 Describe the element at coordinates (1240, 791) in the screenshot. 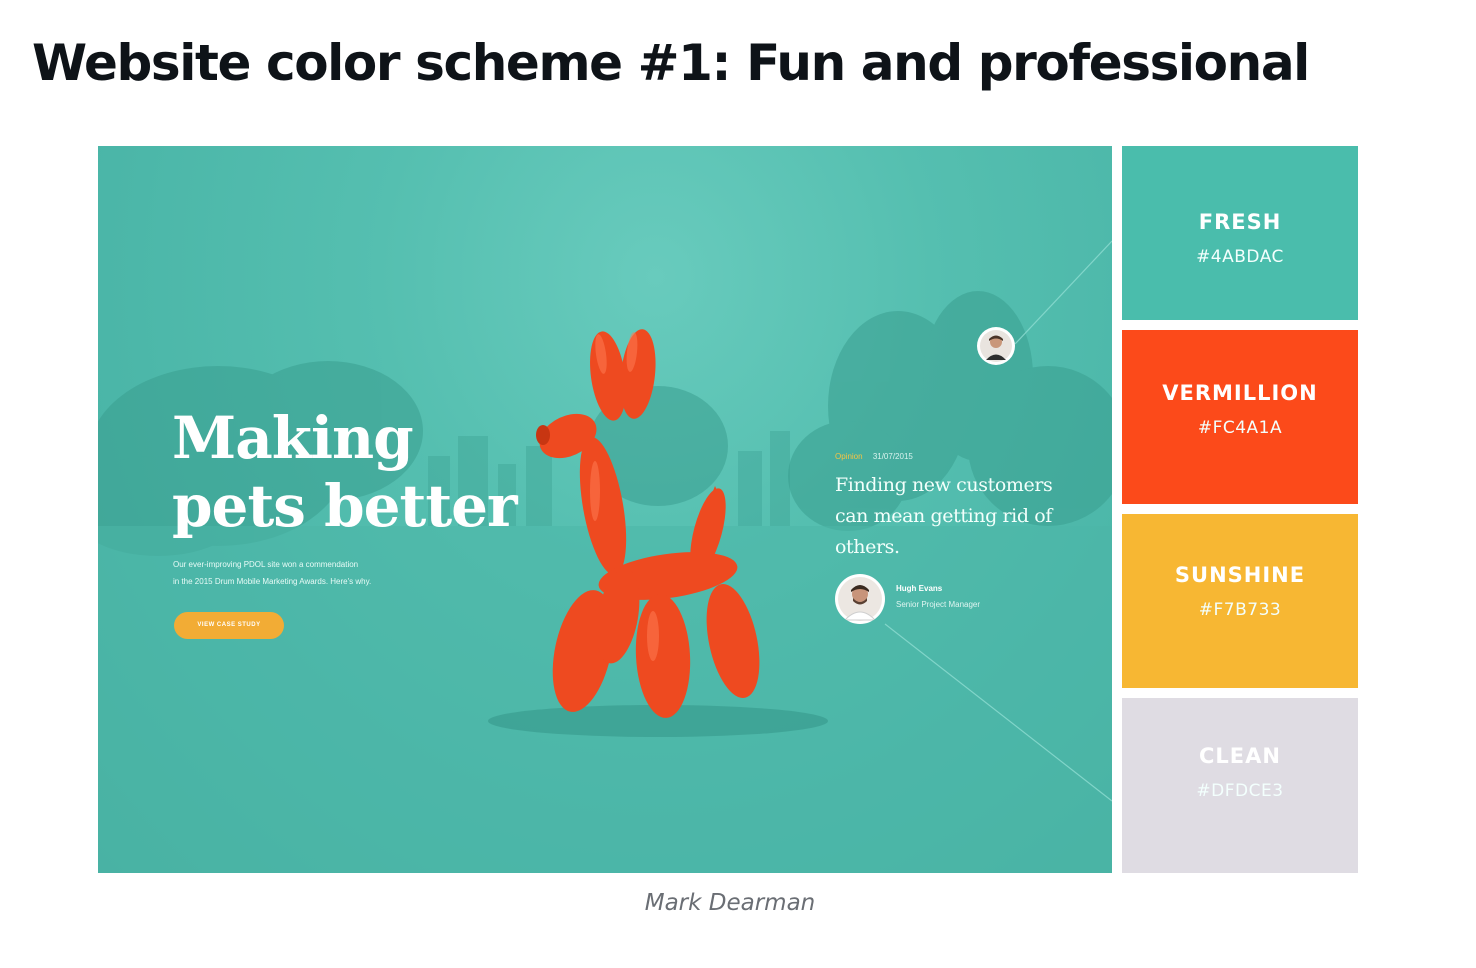

I see `swatch-hex: #DFDCE3` at that location.